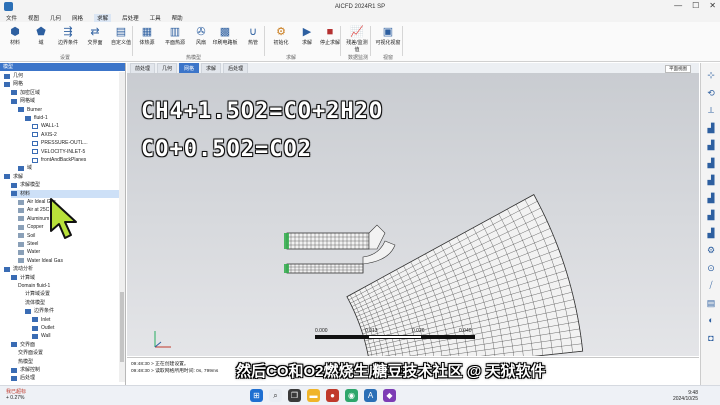 The image size is (720, 405). Describe the element at coordinates (65, 93) in the screenshot. I see `tree-item: 加密区域` at that location.